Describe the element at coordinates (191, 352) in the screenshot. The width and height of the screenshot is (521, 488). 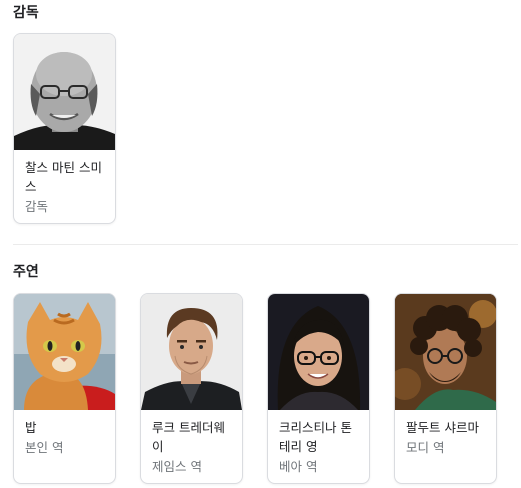
I see `person-photo-man-dark-jacket` at that location.